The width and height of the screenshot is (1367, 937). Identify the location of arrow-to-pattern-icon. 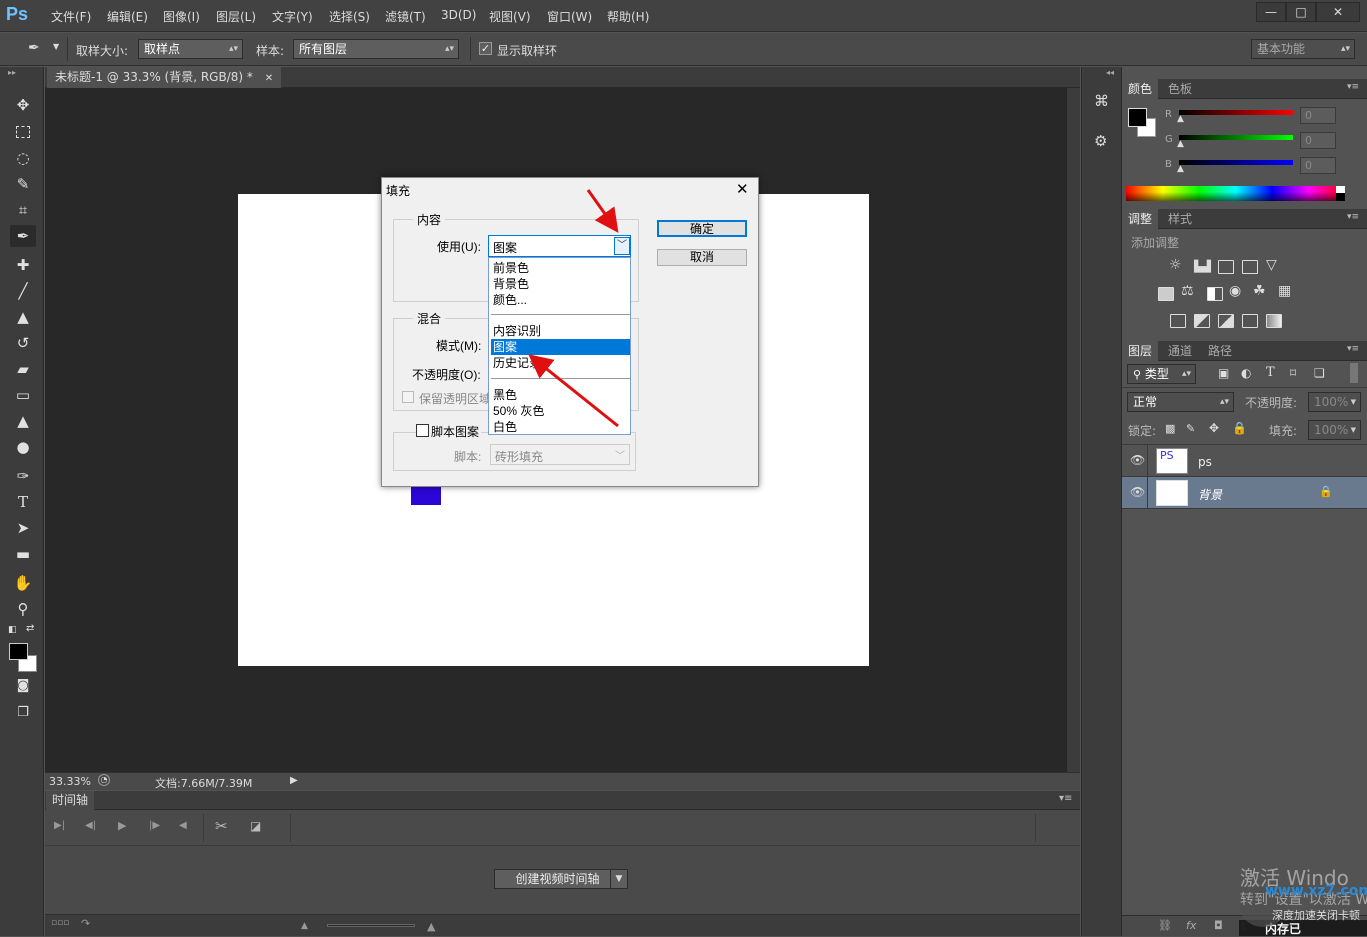
(573, 391).